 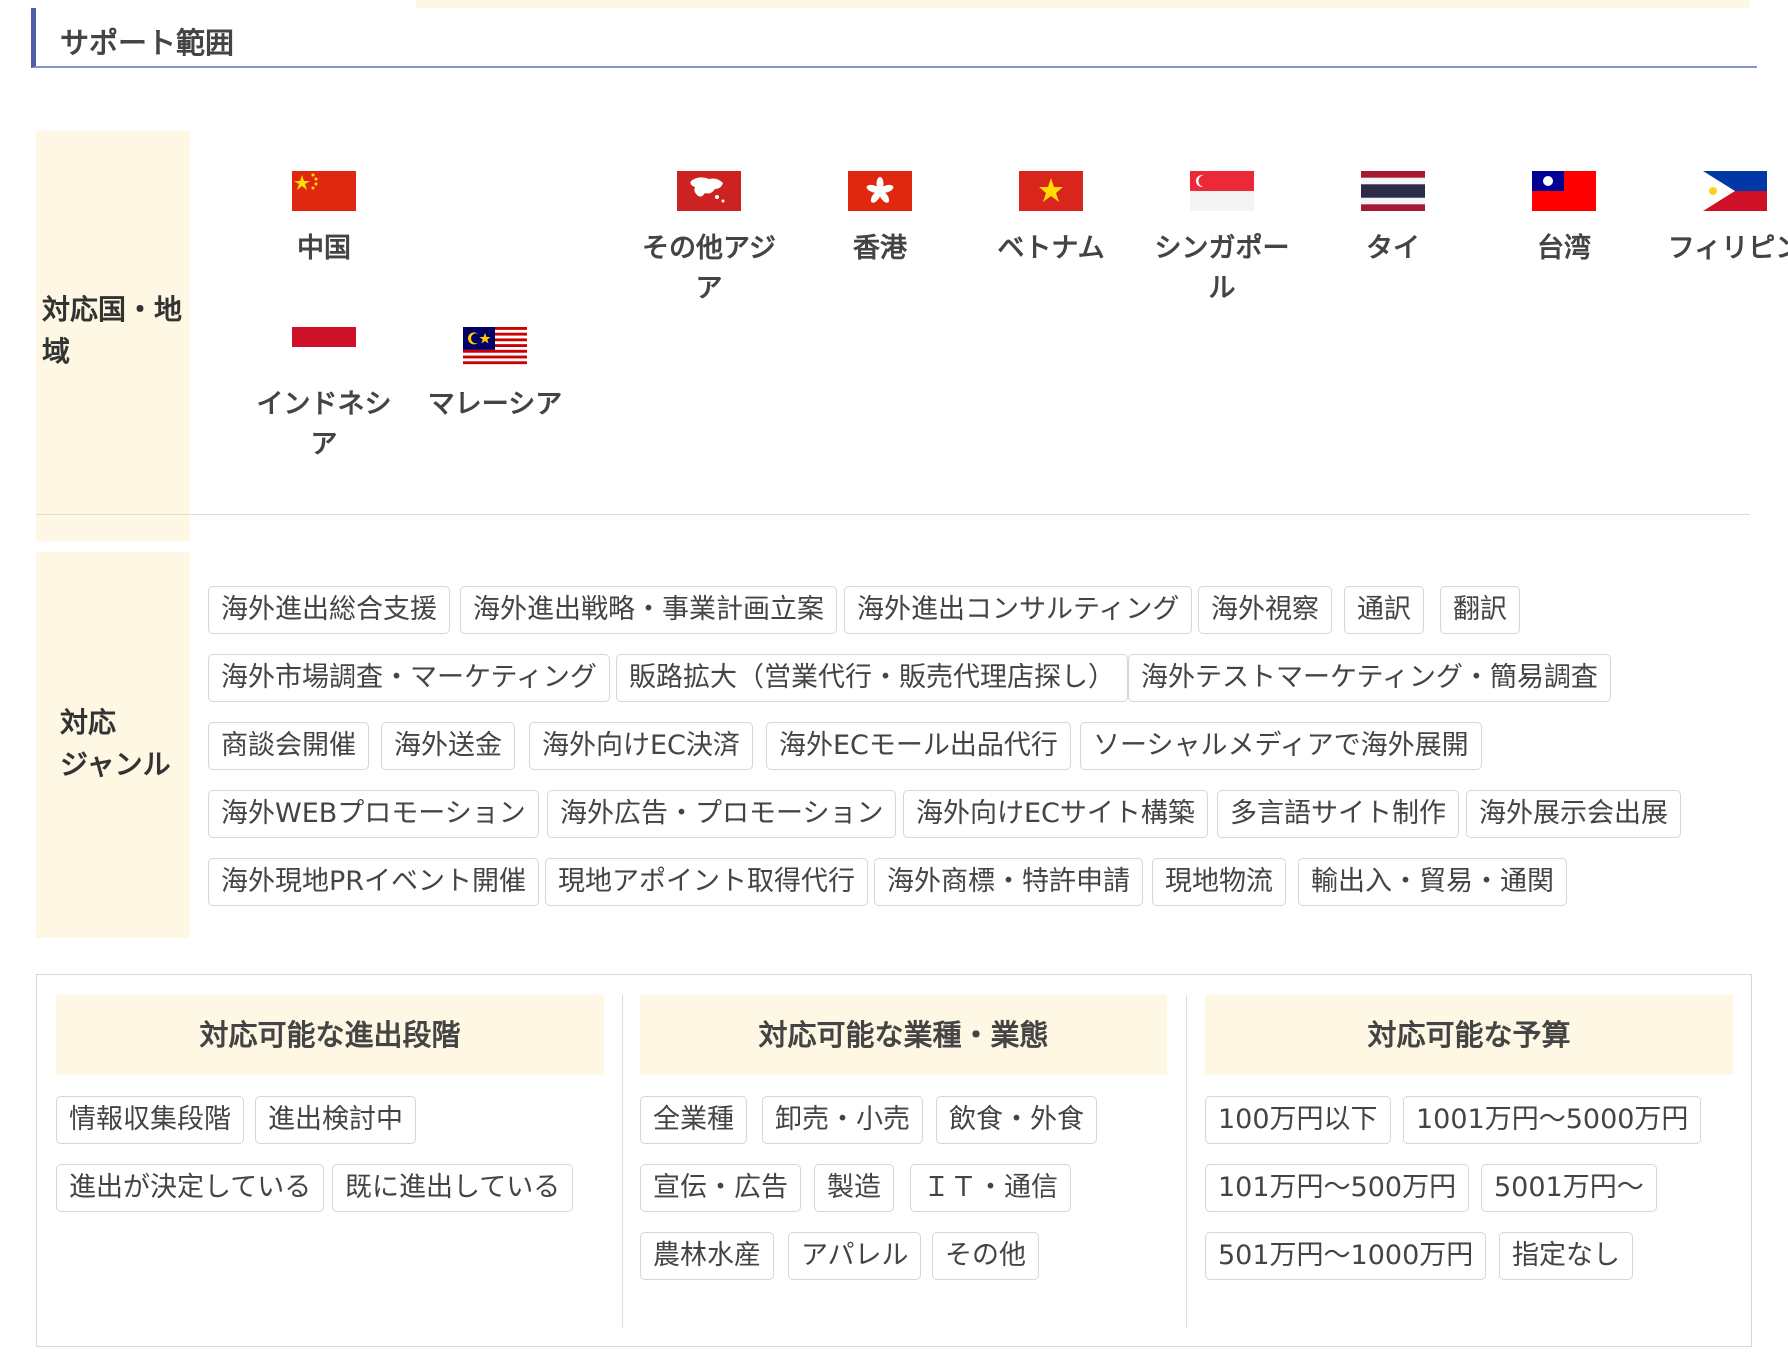 What do you see at coordinates (409, 678) in the screenshot?
I see `genre-tag: 海外市場調査・マーケティング` at bounding box center [409, 678].